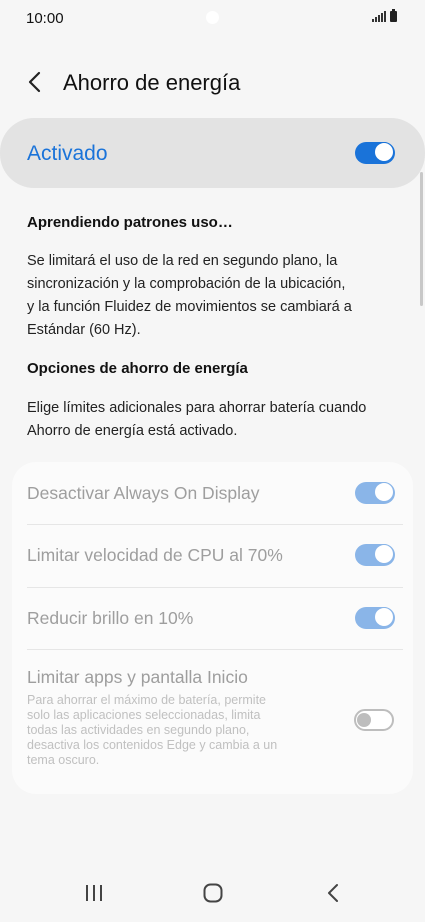 This screenshot has width=425, height=922. I want to click on always-on-display-toggle, so click(375, 493).